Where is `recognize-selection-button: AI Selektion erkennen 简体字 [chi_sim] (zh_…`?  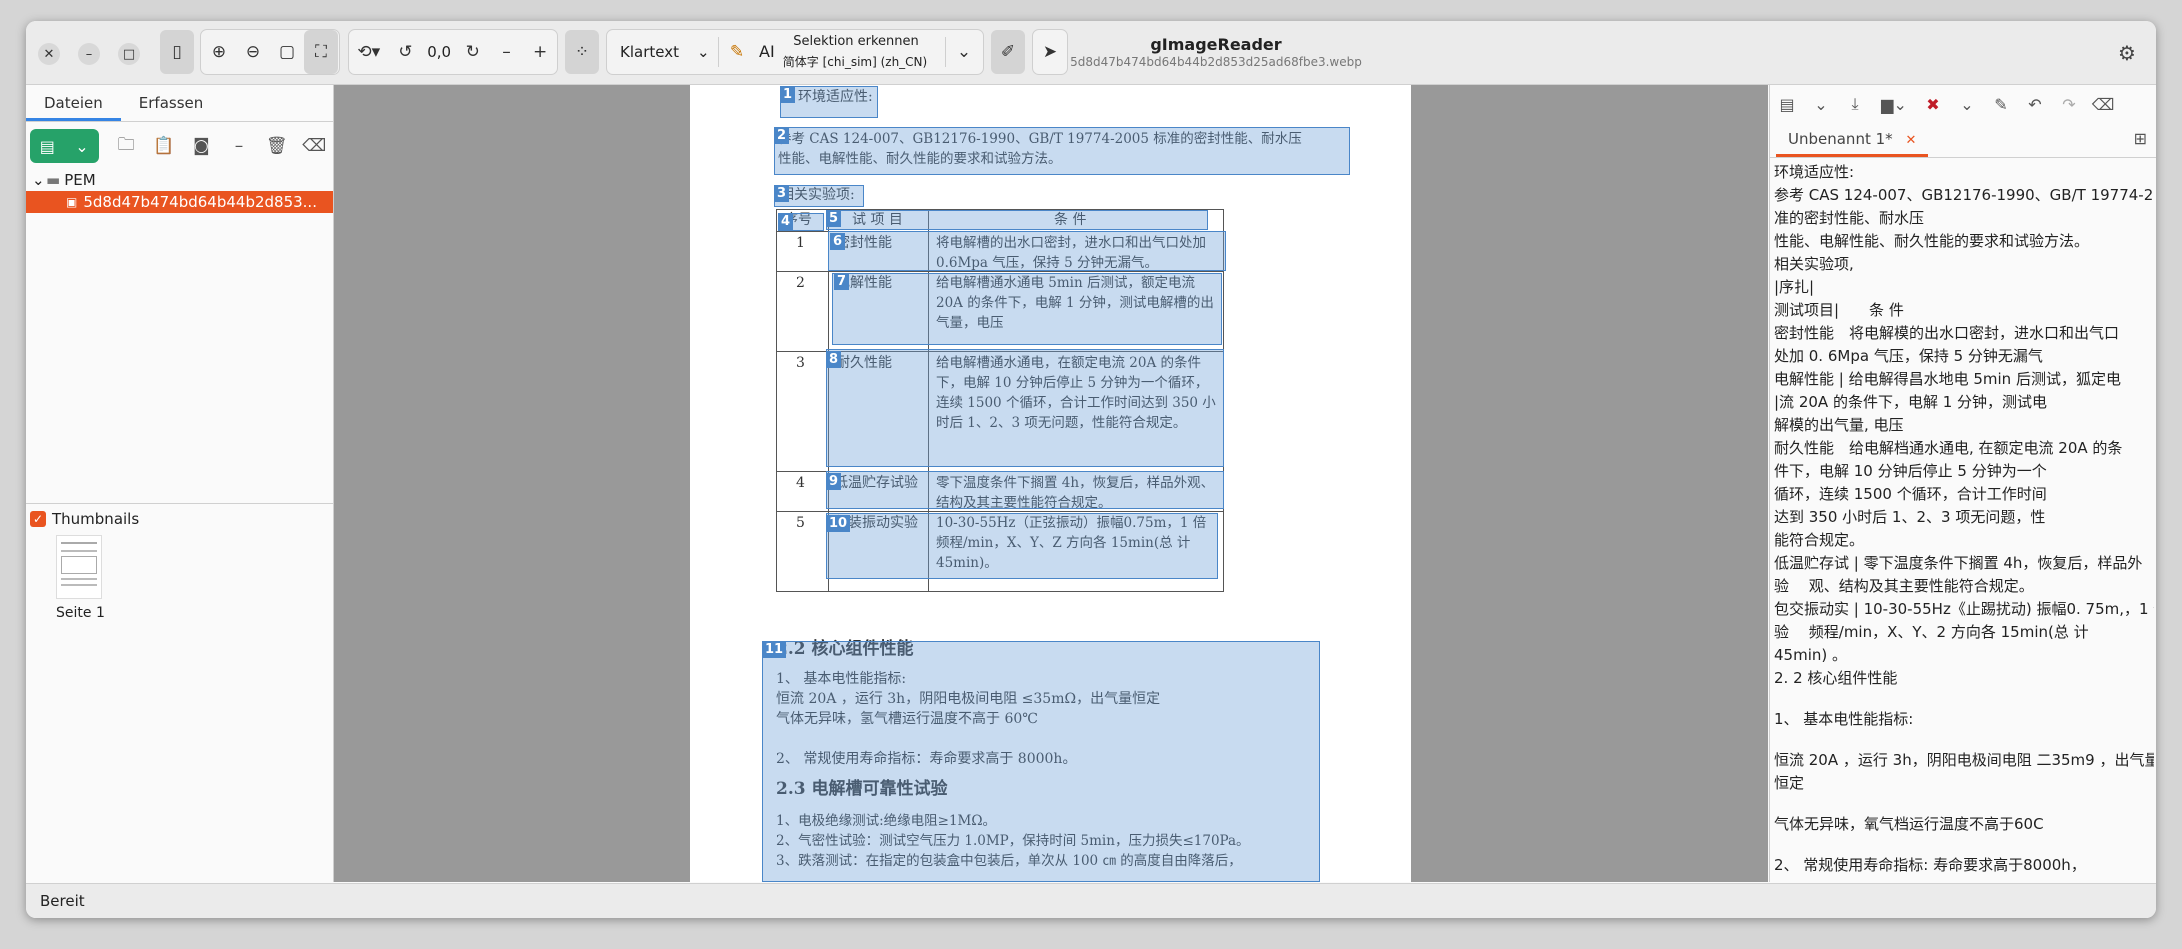
recognize-selection-button: AI Selektion erkennen 简体字 [chi_sim] (zh_… is located at coordinates (850, 52).